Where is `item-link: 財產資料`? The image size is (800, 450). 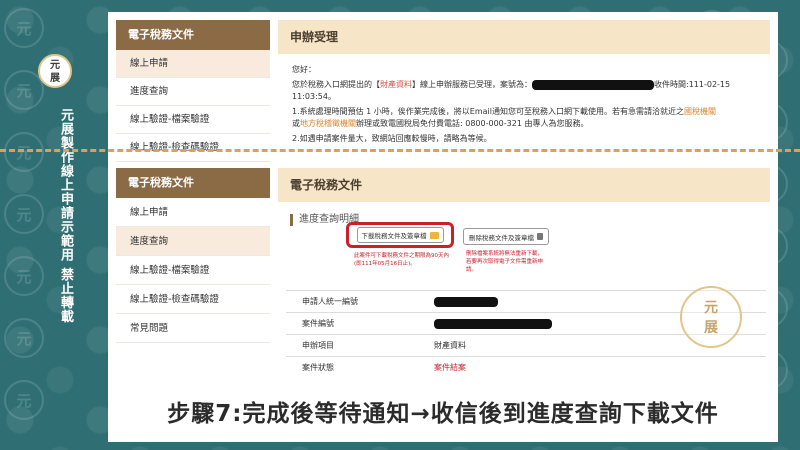
item-link: 財產資料 is located at coordinates (396, 84).